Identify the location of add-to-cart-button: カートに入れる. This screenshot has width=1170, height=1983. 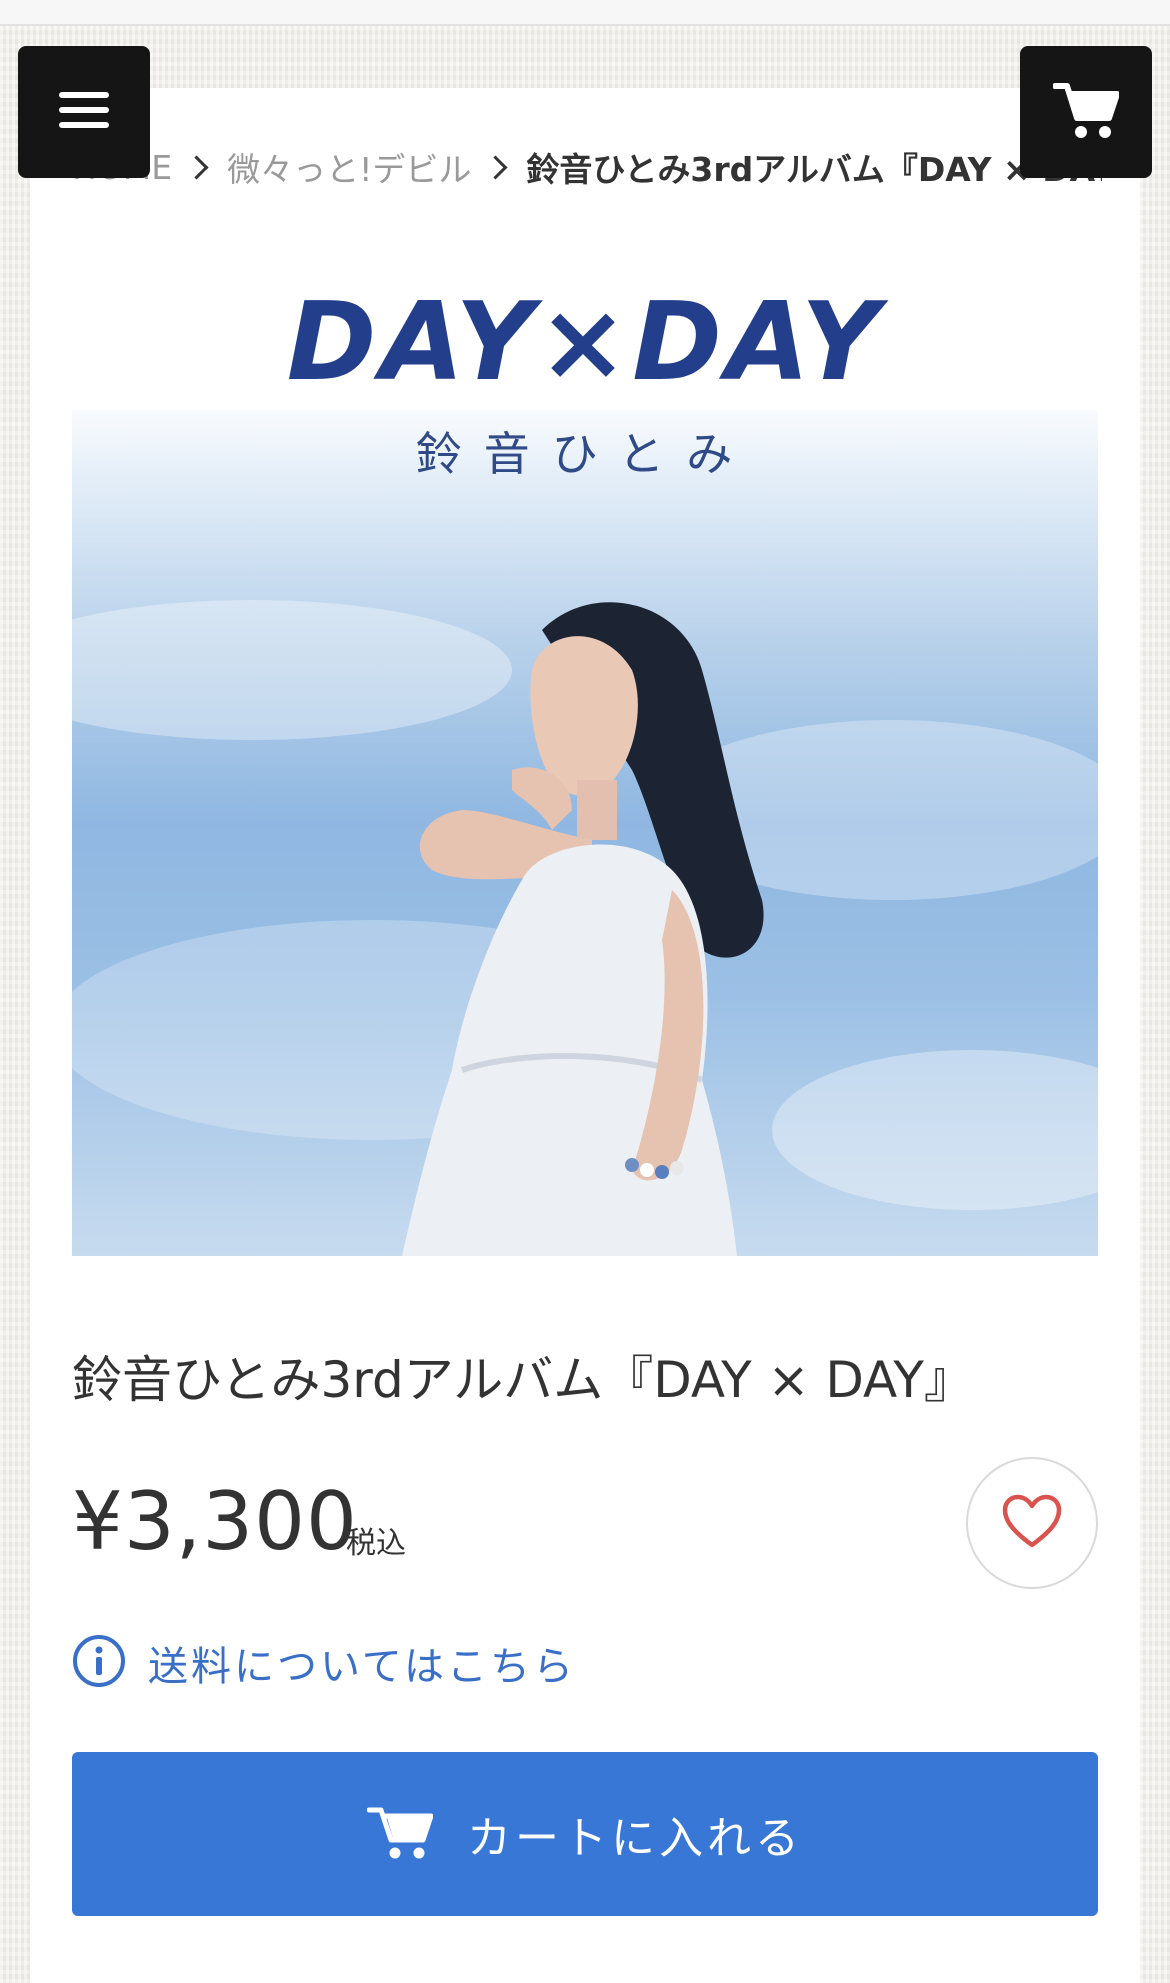
(585, 1834).